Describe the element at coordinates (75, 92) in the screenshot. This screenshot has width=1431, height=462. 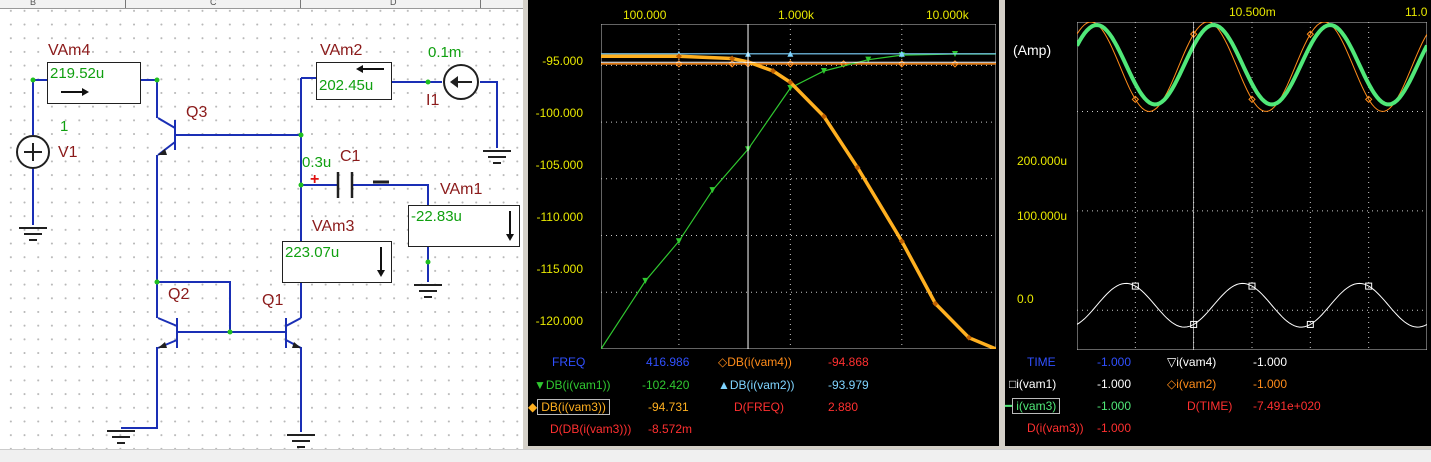
I see `arrow-right-icon` at that location.